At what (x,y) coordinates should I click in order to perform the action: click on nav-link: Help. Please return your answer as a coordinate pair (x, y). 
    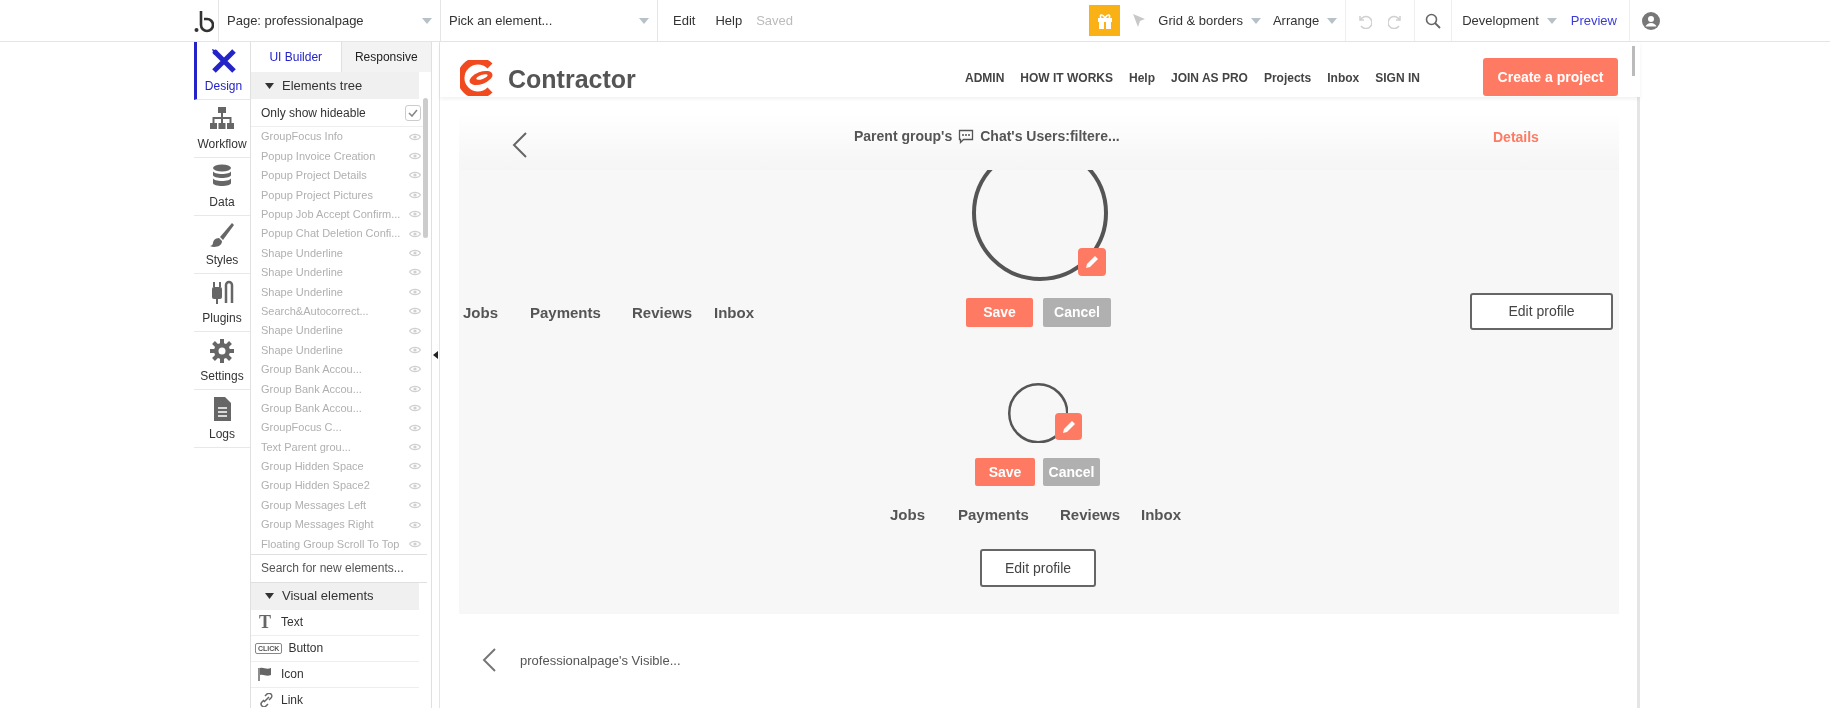
    Looking at the image, I should click on (1142, 78).